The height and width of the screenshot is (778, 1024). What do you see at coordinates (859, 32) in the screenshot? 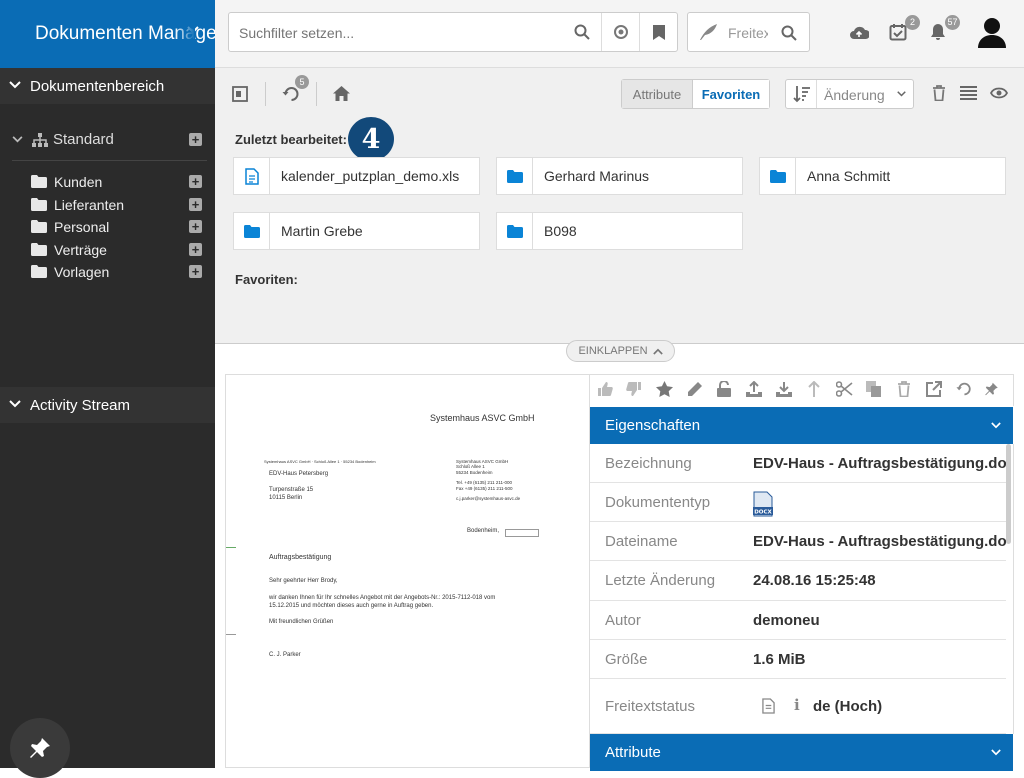
I see `upload-cloud-icon` at bounding box center [859, 32].